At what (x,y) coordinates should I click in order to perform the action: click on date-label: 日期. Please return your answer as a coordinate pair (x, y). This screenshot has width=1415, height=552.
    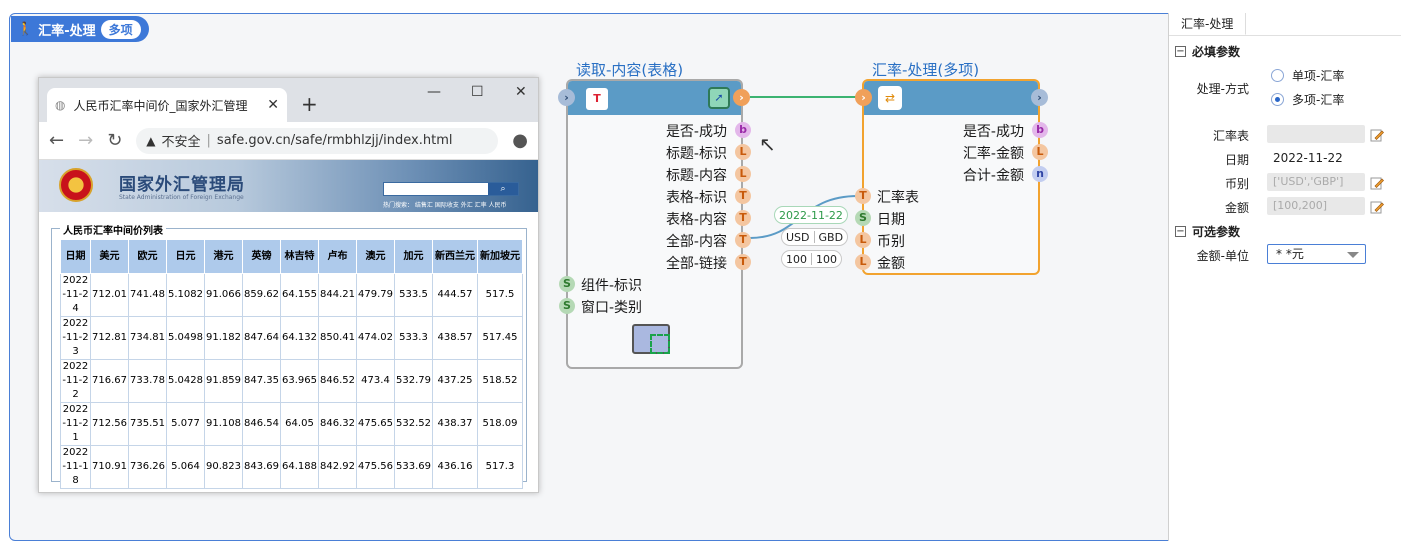
    Looking at the image, I should click on (1236, 160).